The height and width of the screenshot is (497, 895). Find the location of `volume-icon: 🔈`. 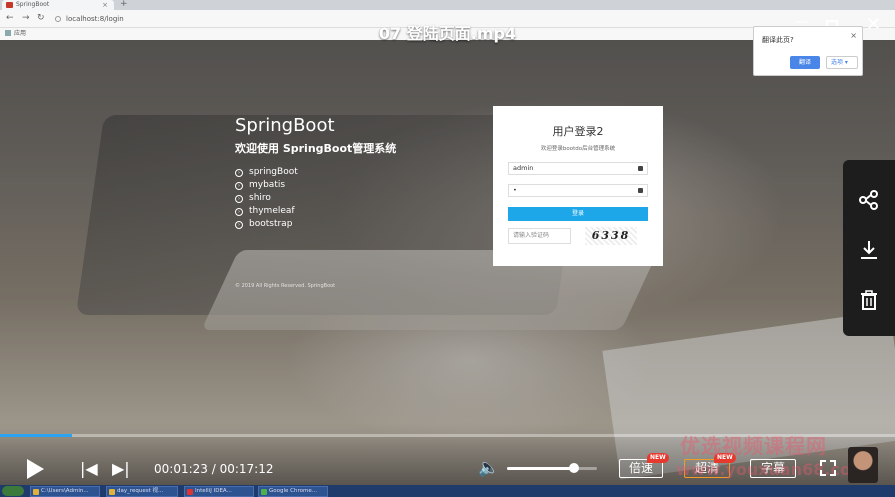

volume-icon: 🔈 is located at coordinates (488, 468).